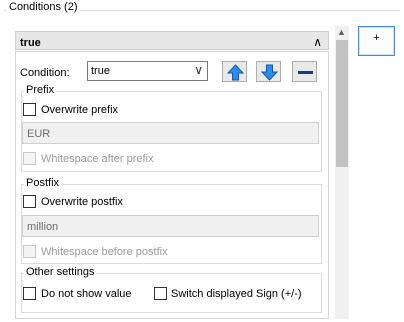 This screenshot has width=404, height=322. What do you see at coordinates (198, 70) in the screenshot?
I see `chevron-down-icon: ∨` at bounding box center [198, 70].